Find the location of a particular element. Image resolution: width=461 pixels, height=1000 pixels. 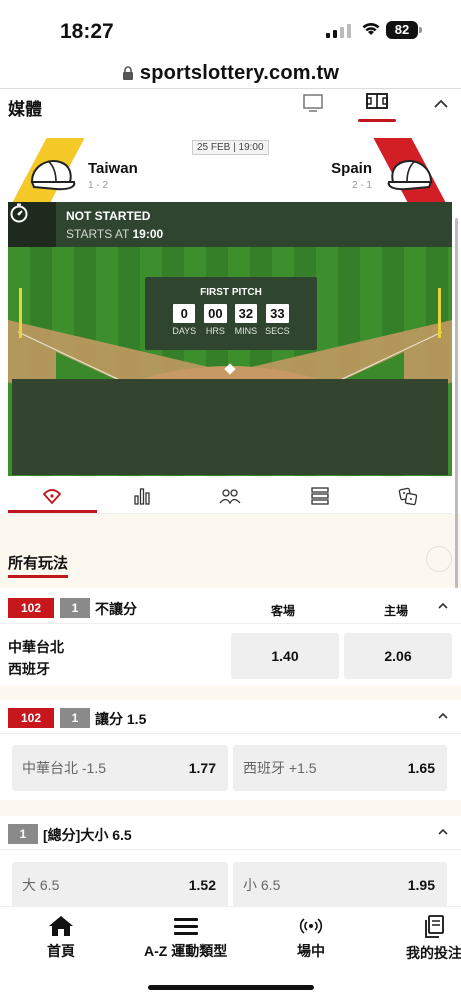

home-icon is located at coordinates (61, 926).